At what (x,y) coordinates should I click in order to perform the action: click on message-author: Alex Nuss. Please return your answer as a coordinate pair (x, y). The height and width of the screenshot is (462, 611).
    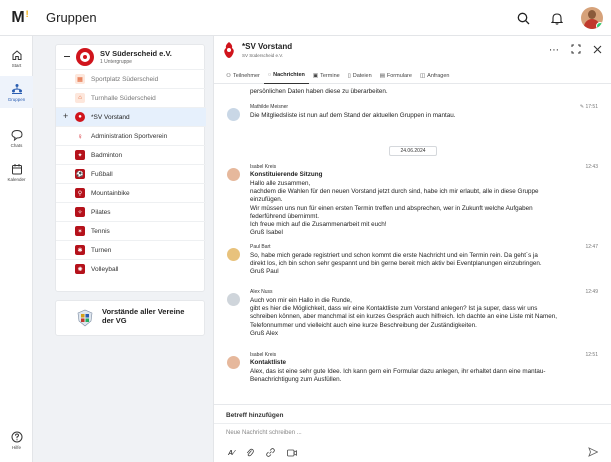
    Looking at the image, I should click on (261, 292).